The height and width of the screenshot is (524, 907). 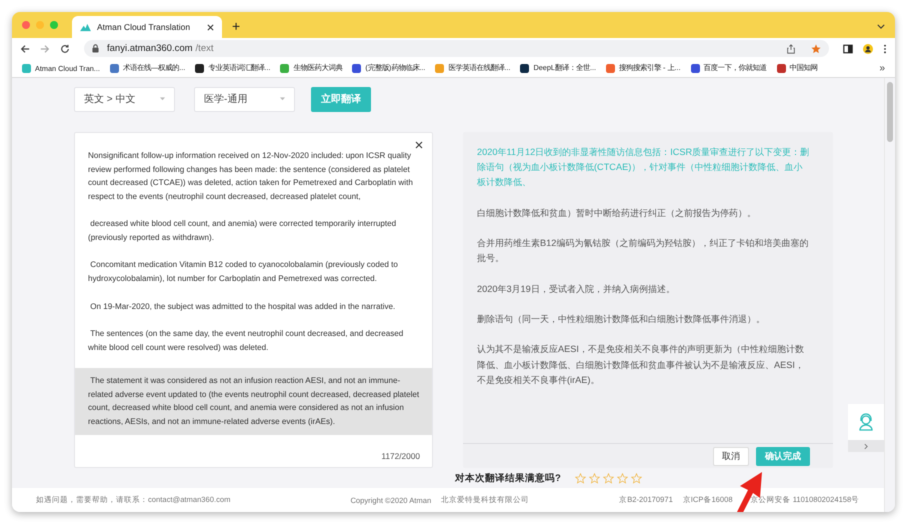 What do you see at coordinates (253, 272) in the screenshot?
I see `source-paragraph: Concomitant medication Vitamin B12 coded to cyanocolobalamin (previously coded to hydroxycolobalamin), lot number for Carboplatin and Pemetrexed was corrected.` at bounding box center [253, 272].